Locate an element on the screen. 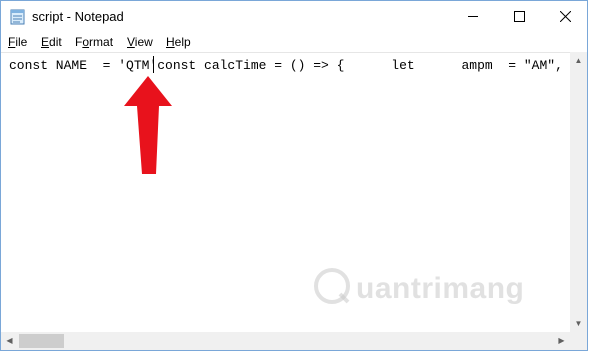 The height and width of the screenshot is (352, 589). scroll-right-icon: ▶ is located at coordinates (561, 340).